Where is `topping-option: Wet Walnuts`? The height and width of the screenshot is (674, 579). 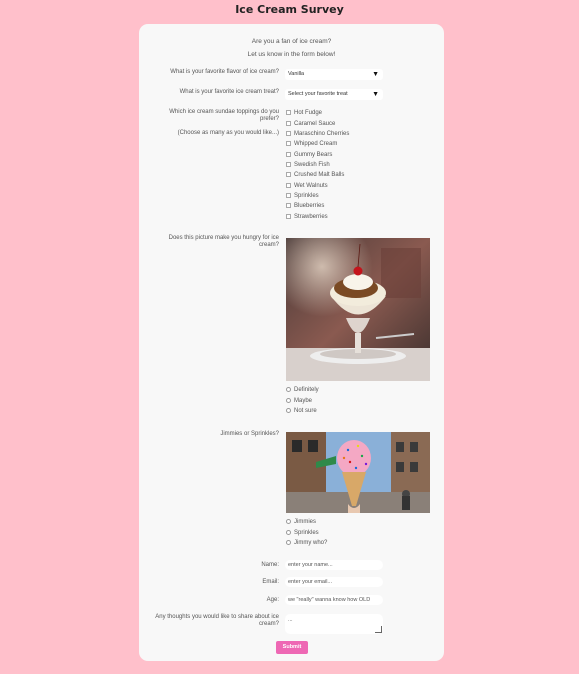 topping-option: Wet Walnuts is located at coordinates (307, 186).